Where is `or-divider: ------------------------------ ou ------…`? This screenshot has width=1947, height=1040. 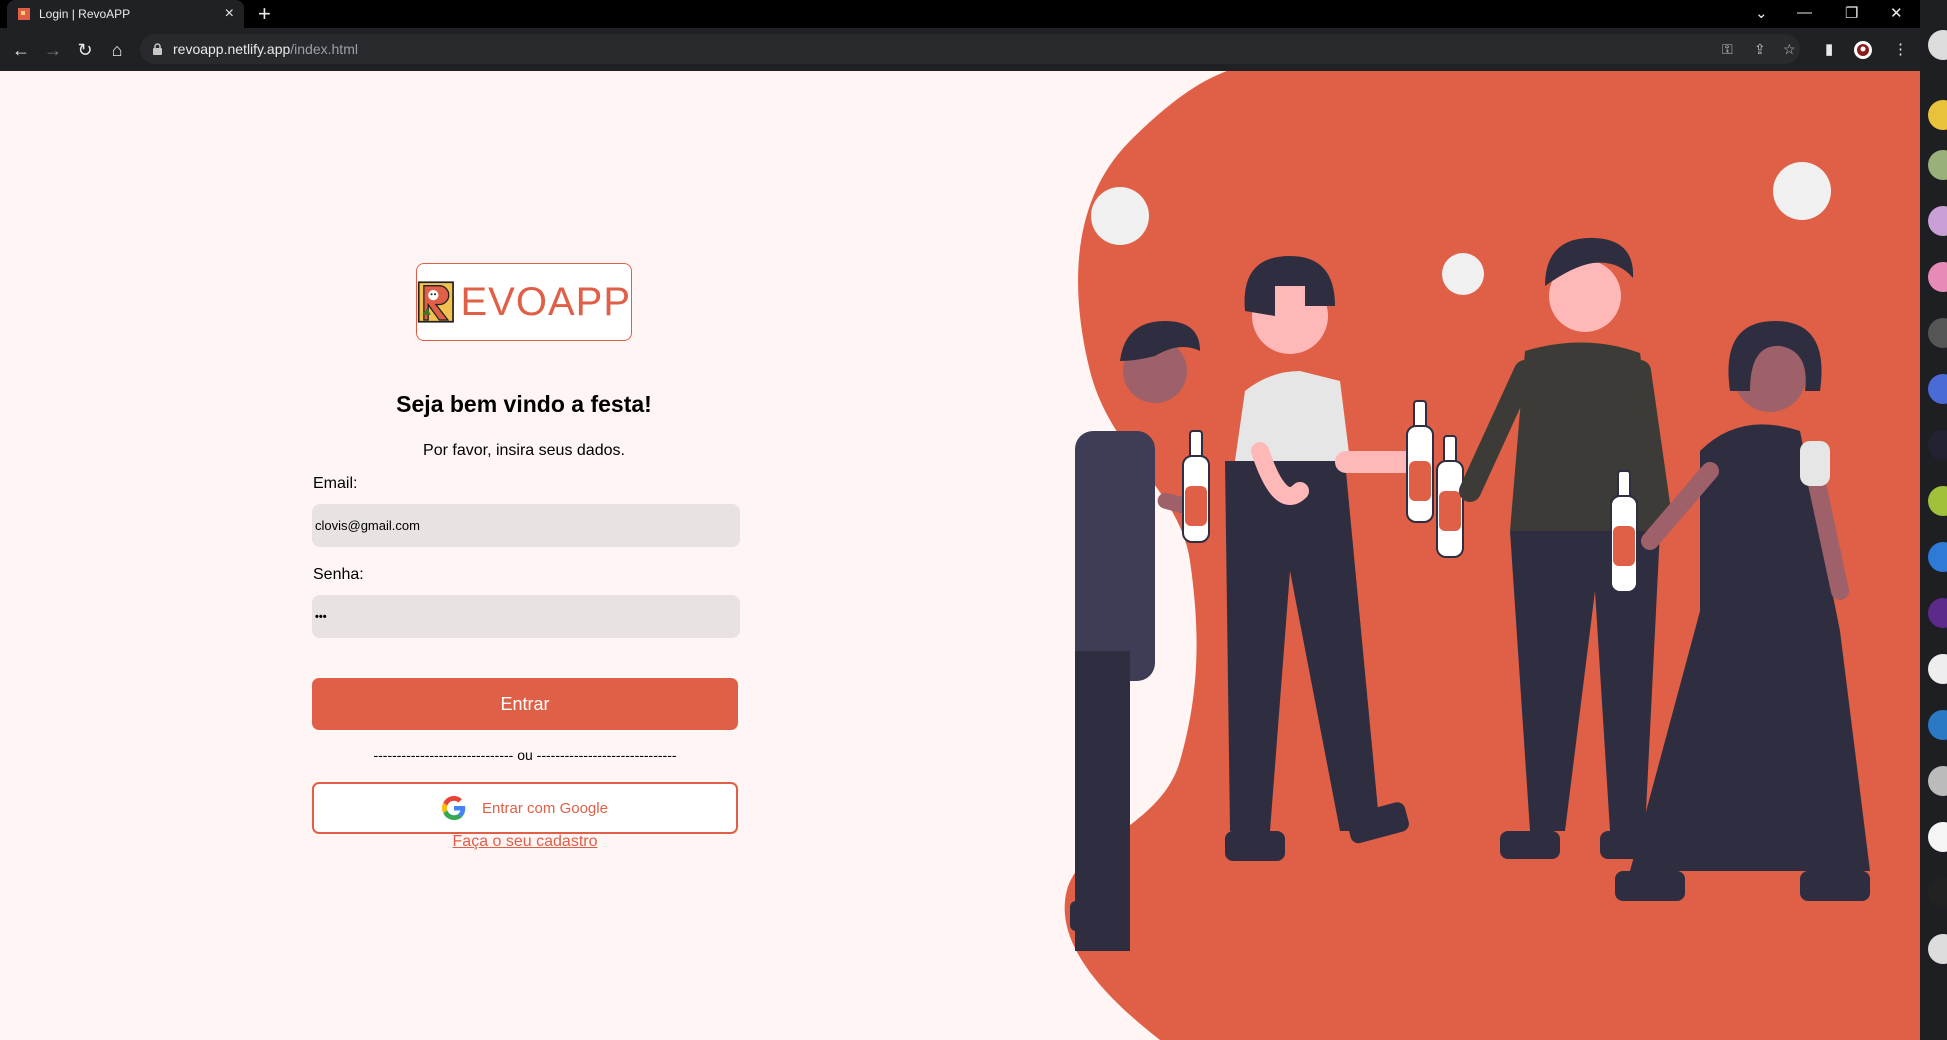
or-divider: ------------------------------ ou ------… is located at coordinates (525, 755).